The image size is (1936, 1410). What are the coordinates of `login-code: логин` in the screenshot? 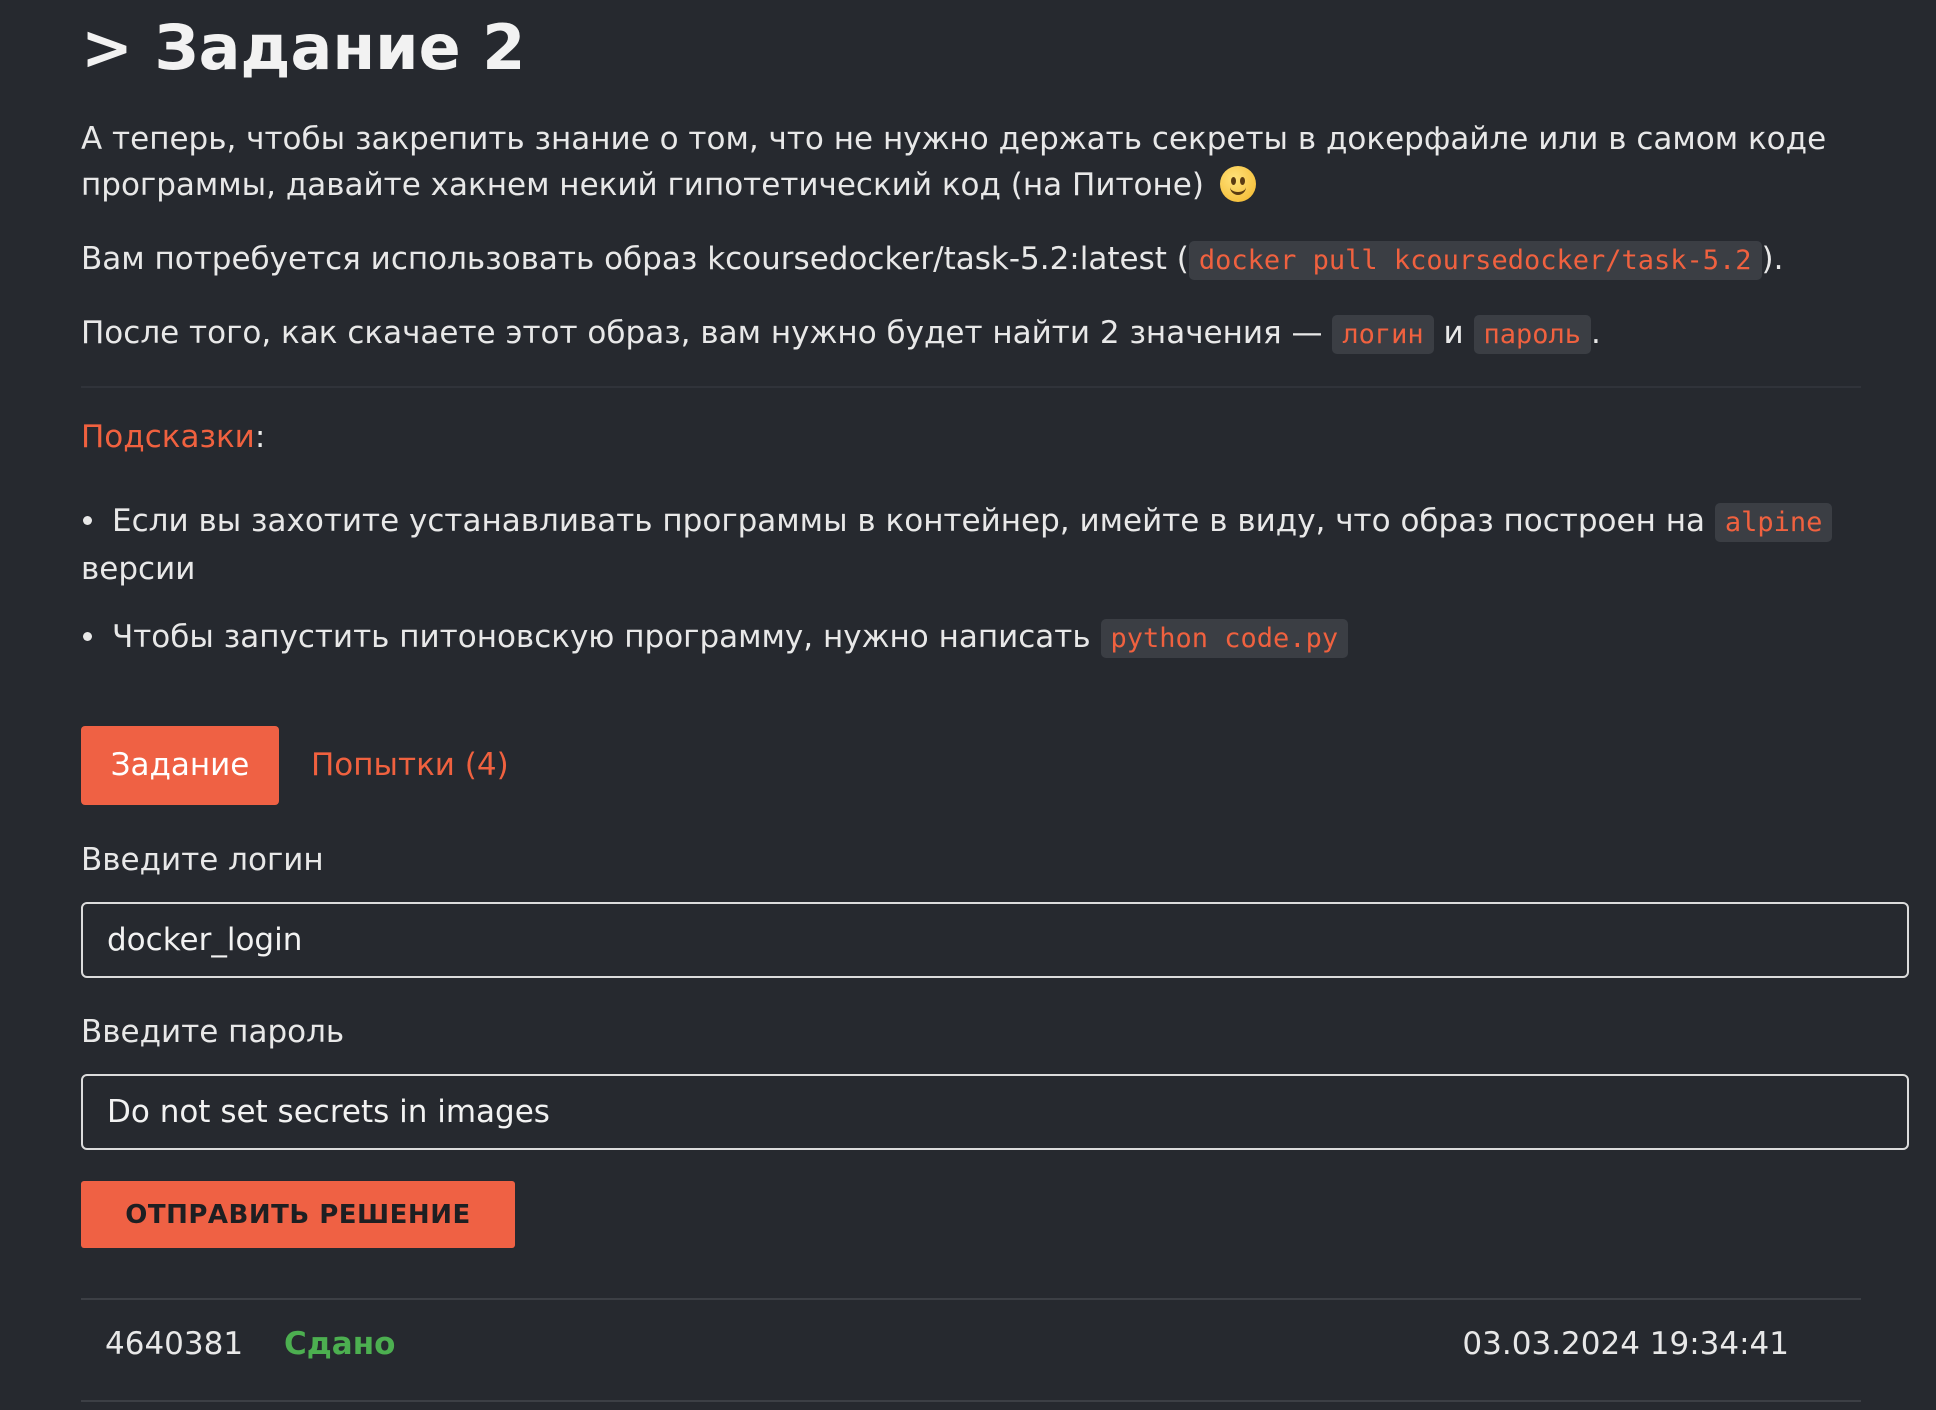 It's located at (1383, 334).